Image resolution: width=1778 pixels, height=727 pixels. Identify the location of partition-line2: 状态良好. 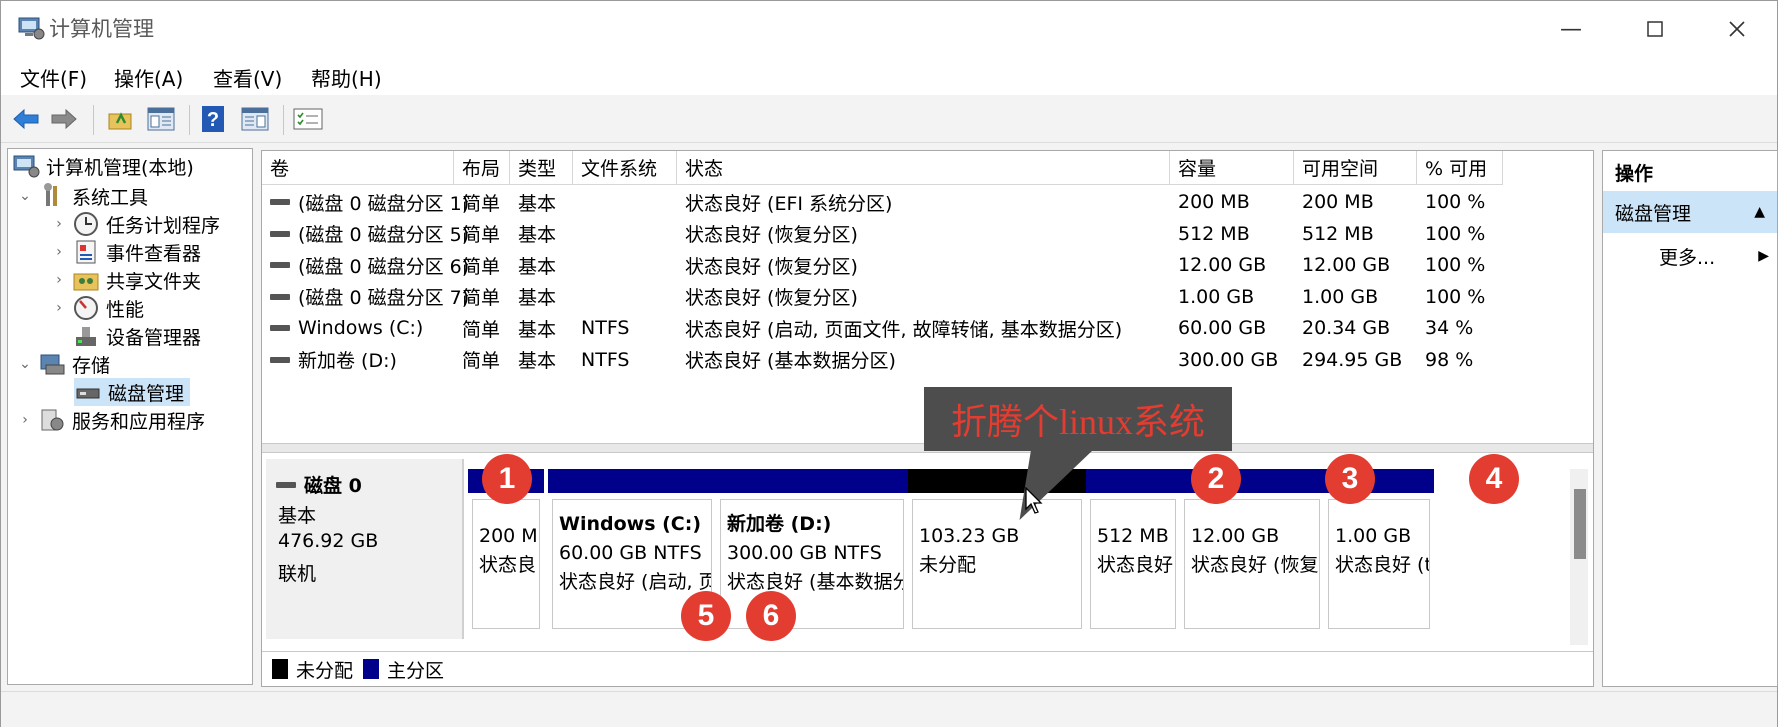
(1135, 565).